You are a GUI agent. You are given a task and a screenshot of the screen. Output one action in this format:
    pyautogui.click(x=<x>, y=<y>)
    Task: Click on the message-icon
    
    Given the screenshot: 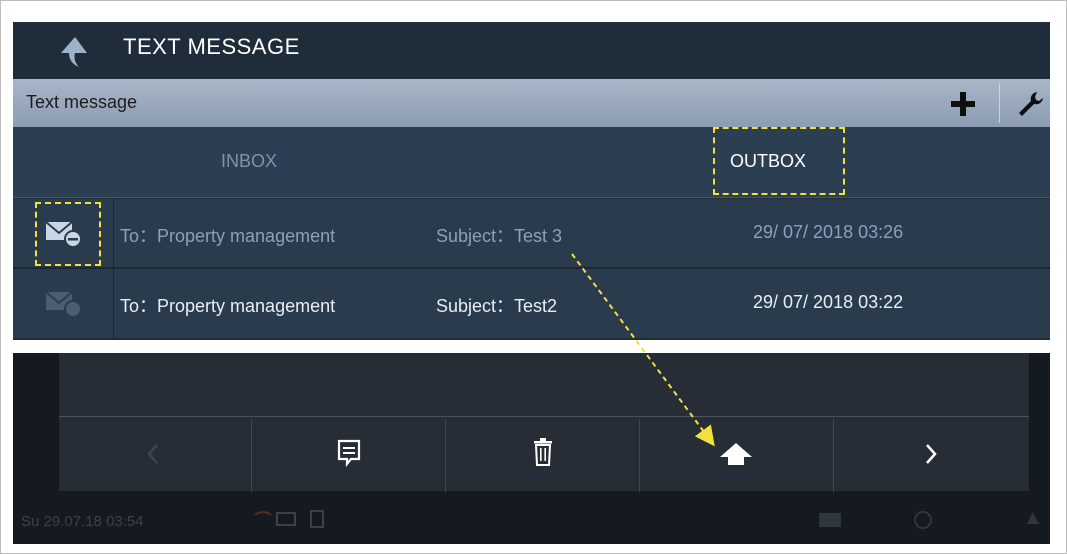 What is the action you would take?
    pyautogui.click(x=349, y=453)
    